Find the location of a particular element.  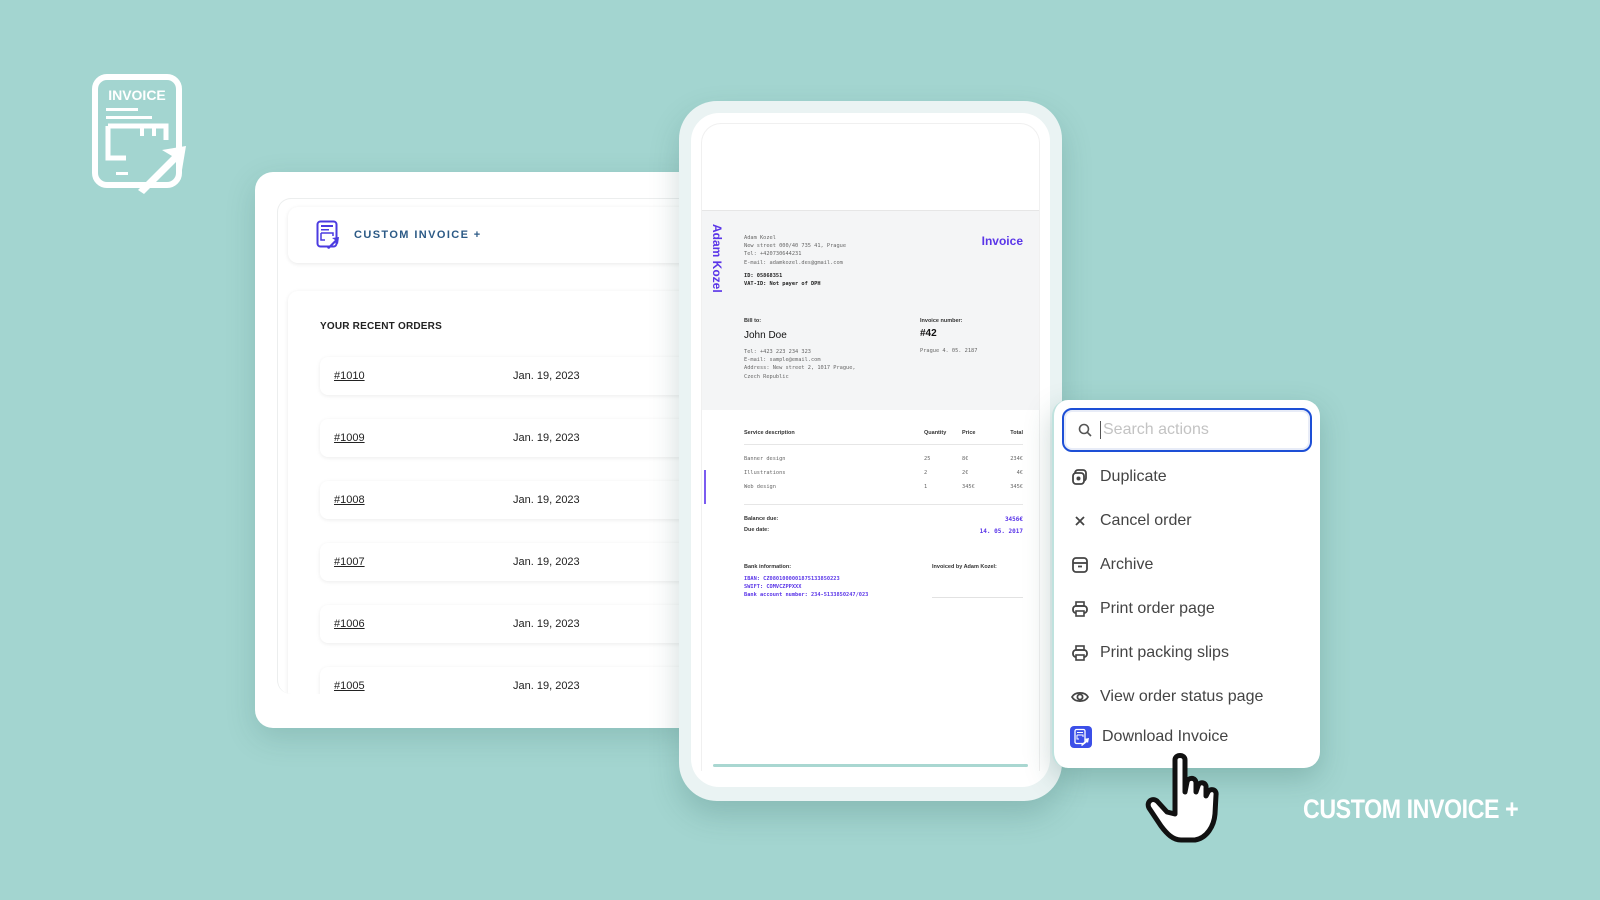

invoice-table-row: Banner design 25 8€ 234€ is located at coordinates (883, 461).